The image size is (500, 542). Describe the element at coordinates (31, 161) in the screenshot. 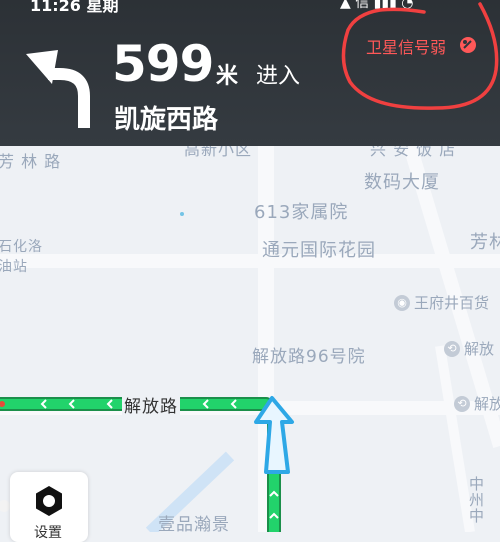

I see `map-label-fanglin-road: 芳 林 路` at that location.